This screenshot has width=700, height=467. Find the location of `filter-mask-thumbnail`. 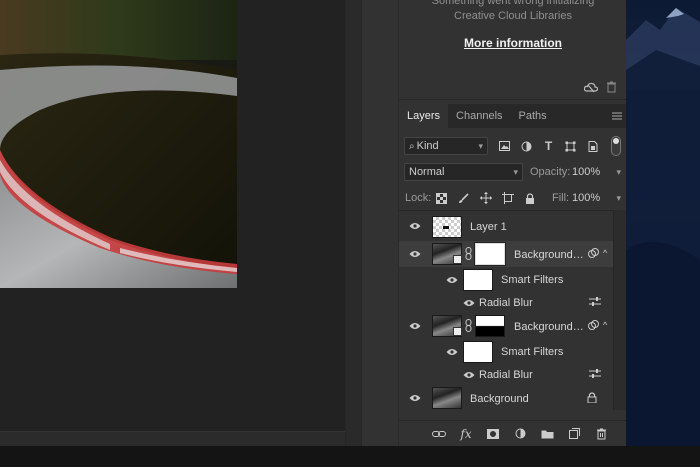

filter-mask-thumbnail is located at coordinates (490, 254).